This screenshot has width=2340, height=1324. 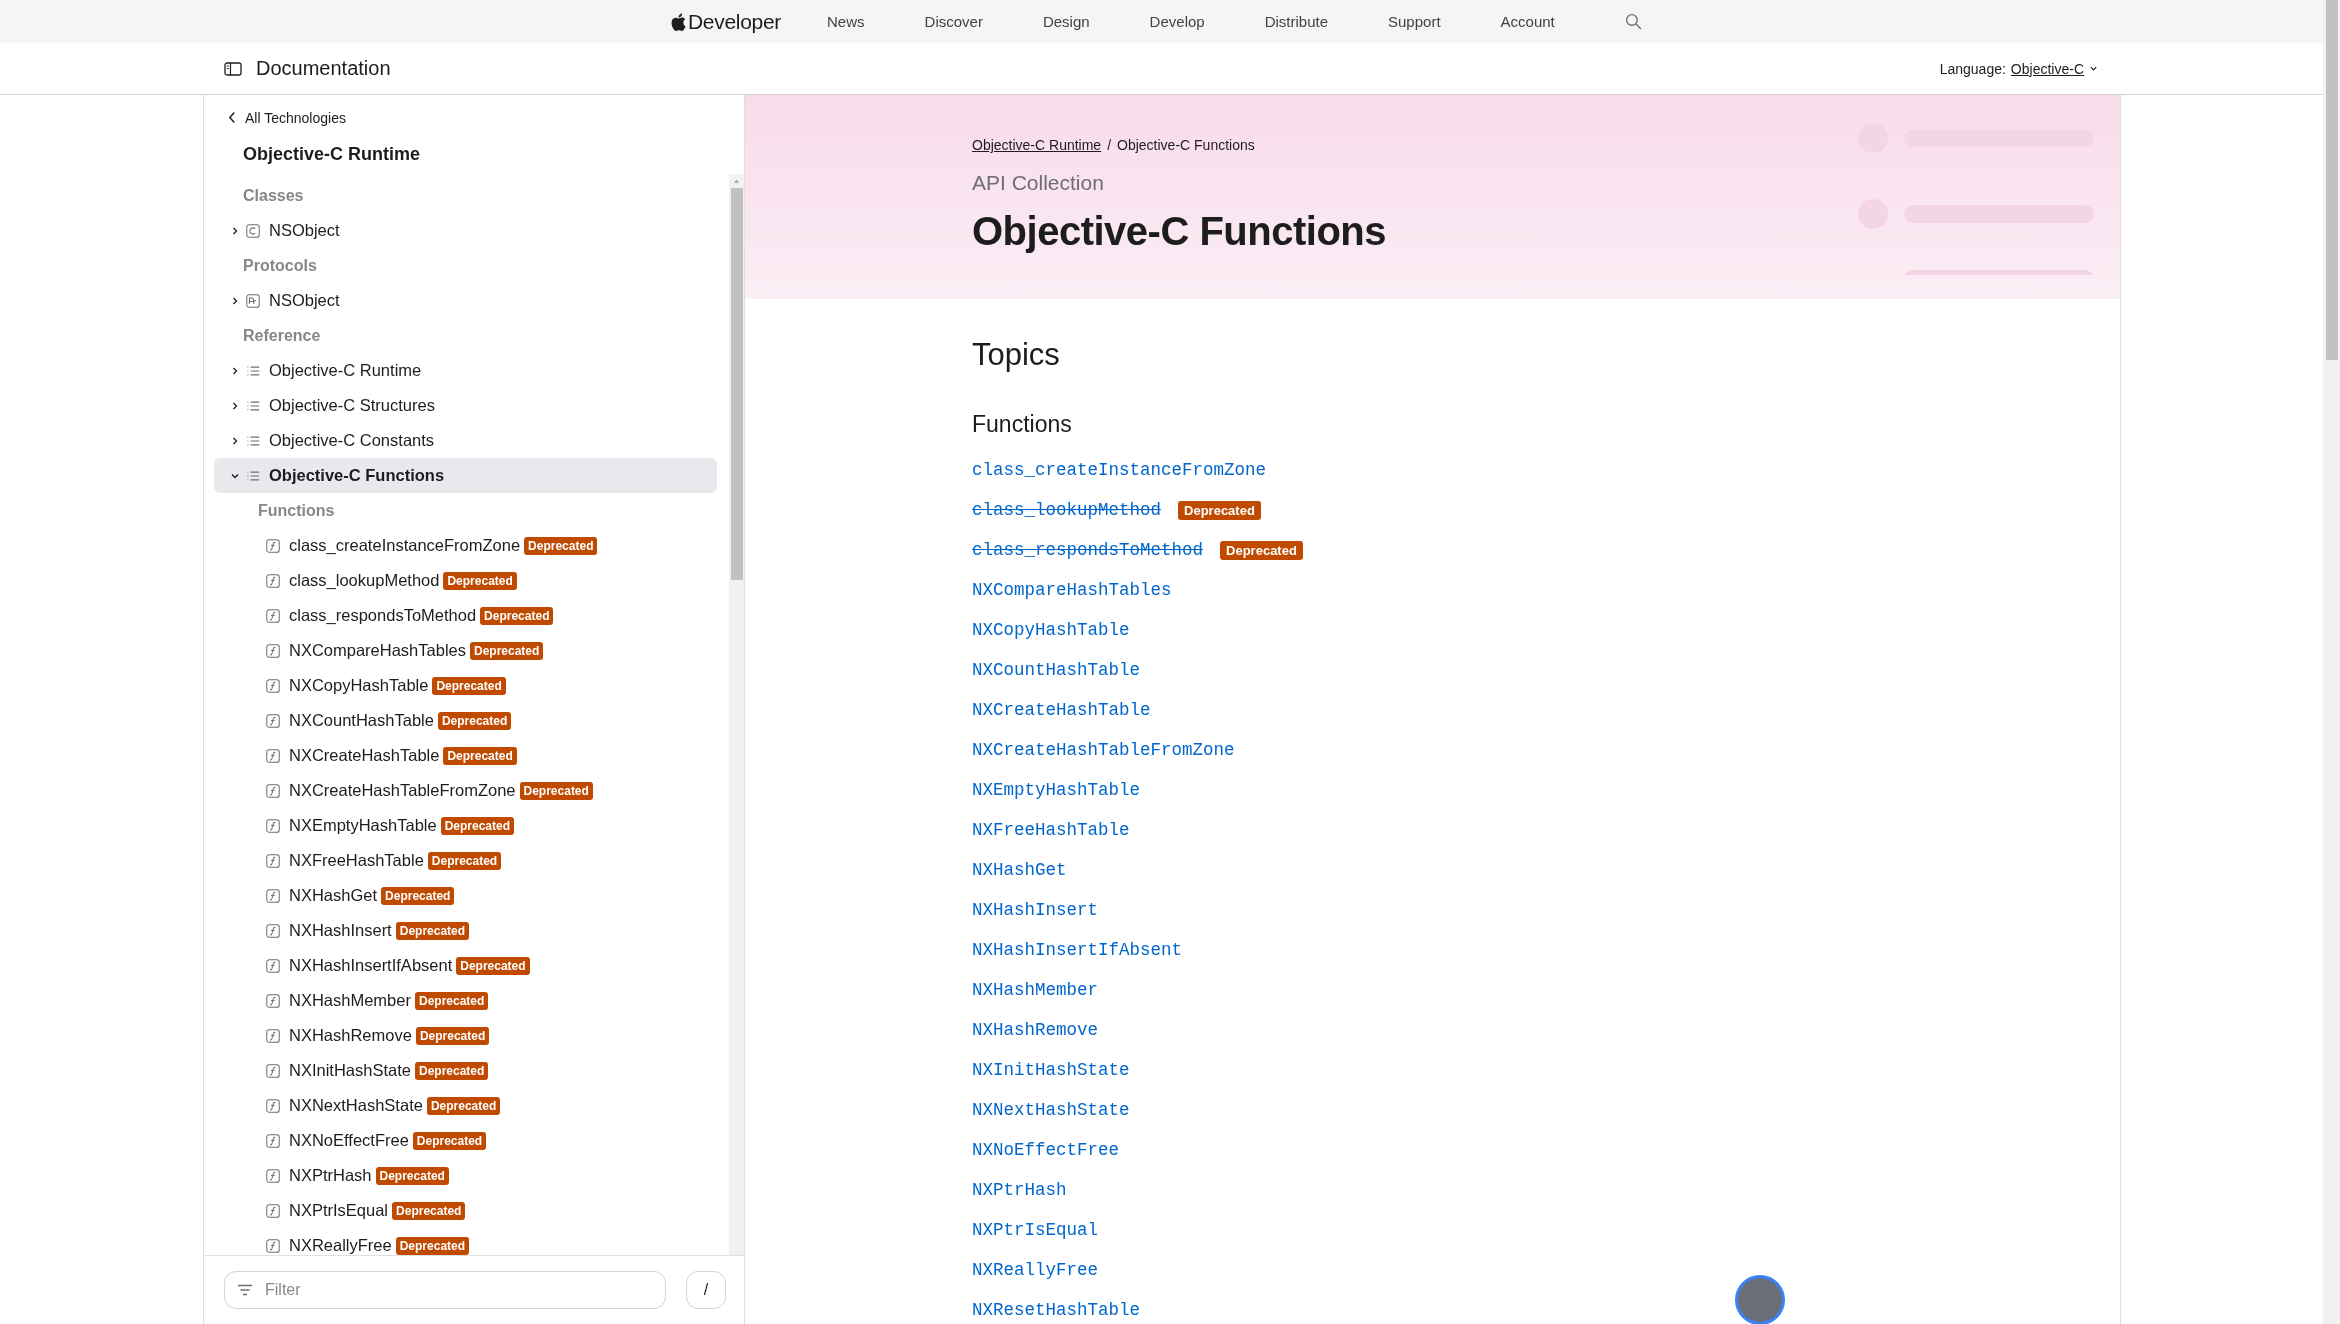 I want to click on developer-brand: Developer, so click(x=735, y=21).